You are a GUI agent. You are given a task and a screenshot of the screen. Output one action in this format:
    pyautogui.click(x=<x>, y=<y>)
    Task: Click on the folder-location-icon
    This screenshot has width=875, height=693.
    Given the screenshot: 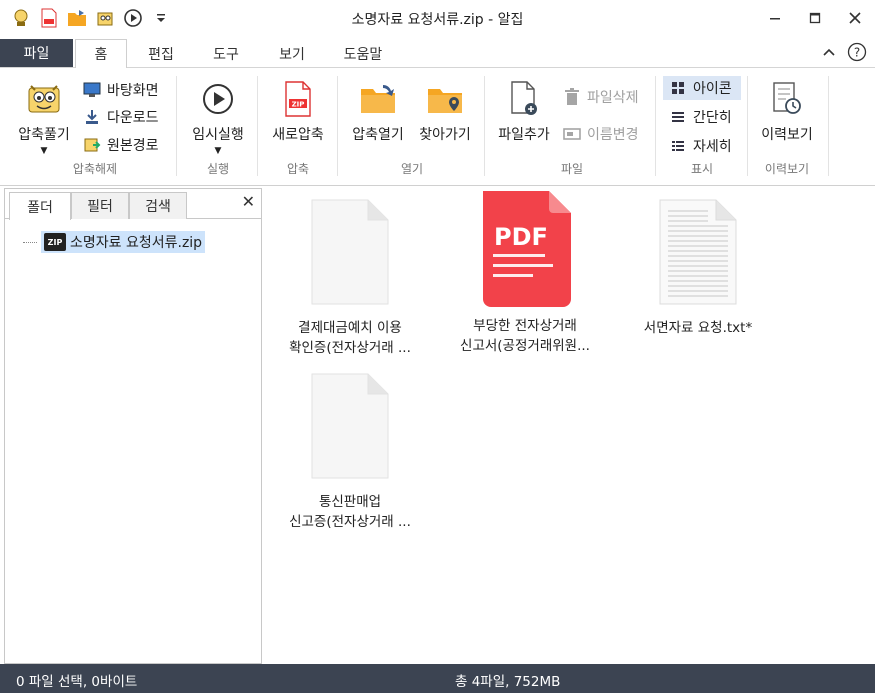 What is the action you would take?
    pyautogui.click(x=445, y=99)
    